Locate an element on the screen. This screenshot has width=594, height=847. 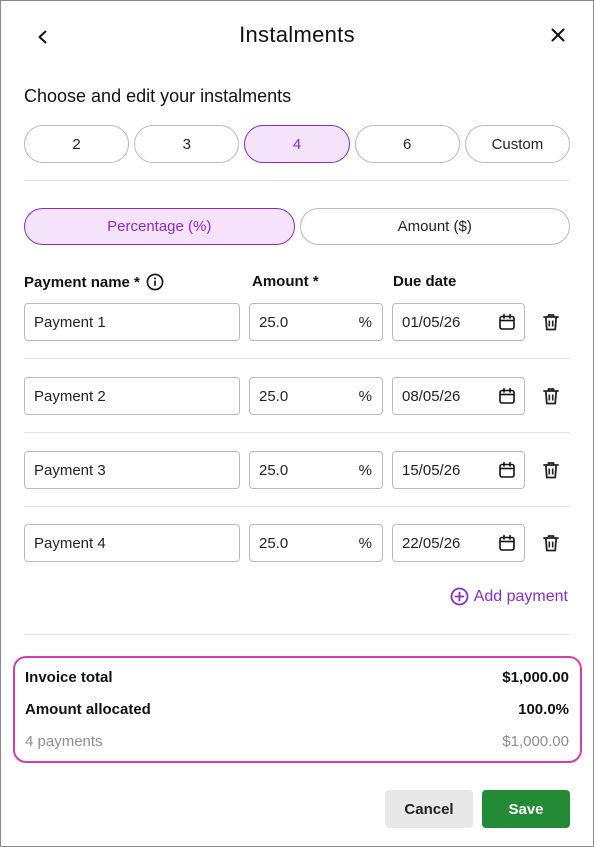
column-header-due-date: Due date is located at coordinates (425, 281).